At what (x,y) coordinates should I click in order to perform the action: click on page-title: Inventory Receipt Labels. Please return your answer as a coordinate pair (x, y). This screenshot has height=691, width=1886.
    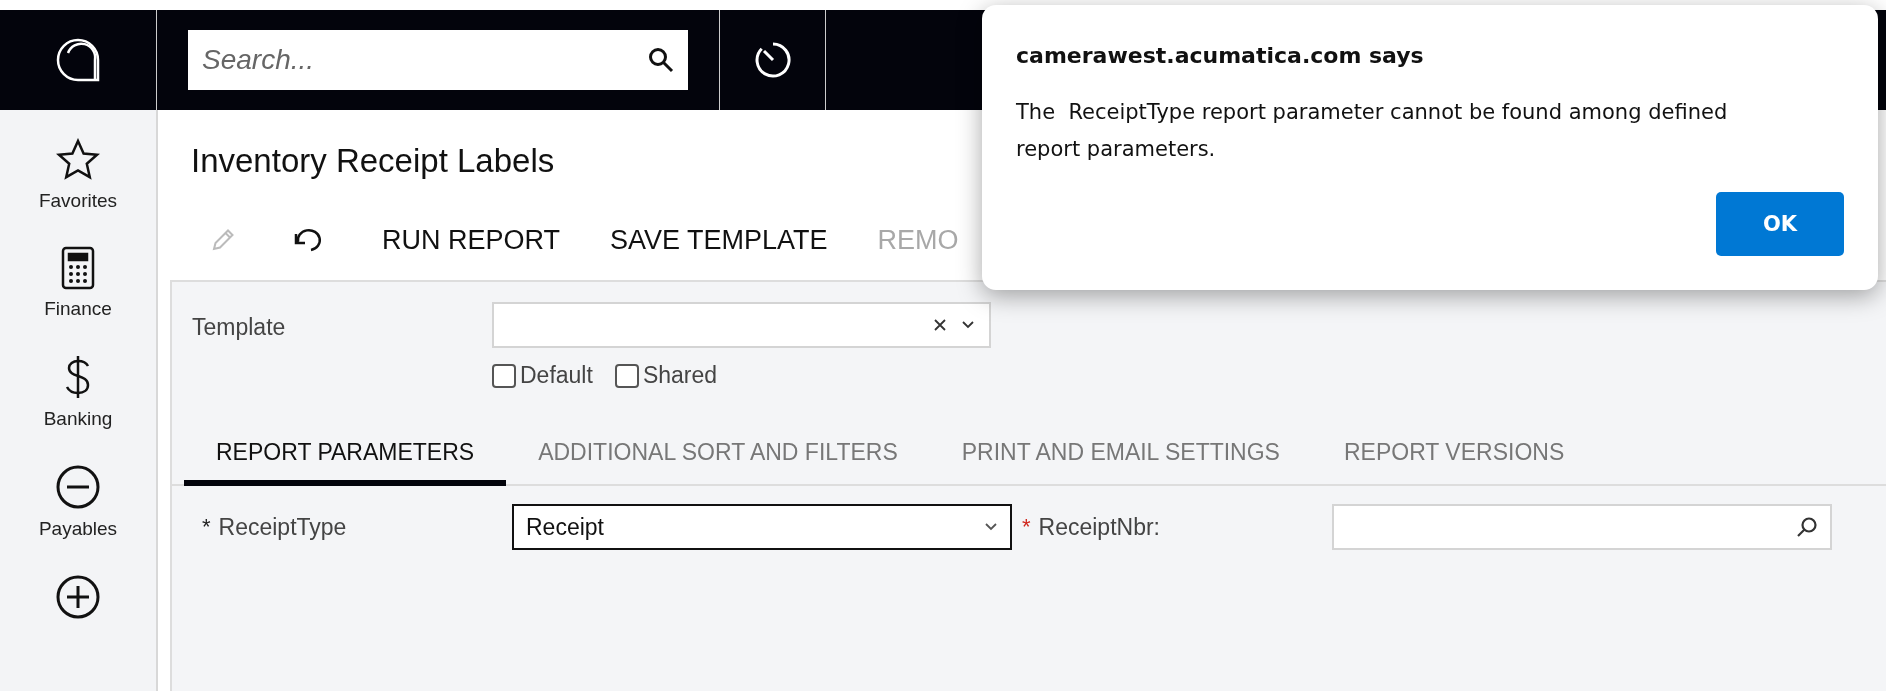
    Looking at the image, I should click on (373, 161).